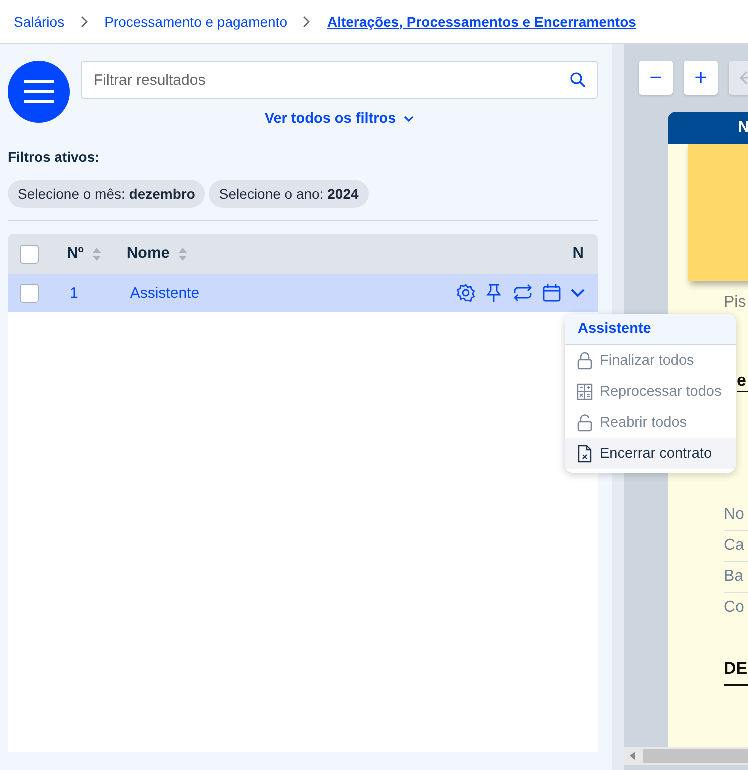 This screenshot has height=770, width=748. What do you see at coordinates (165, 293) in the screenshot?
I see `table-cell: Assistente` at bounding box center [165, 293].